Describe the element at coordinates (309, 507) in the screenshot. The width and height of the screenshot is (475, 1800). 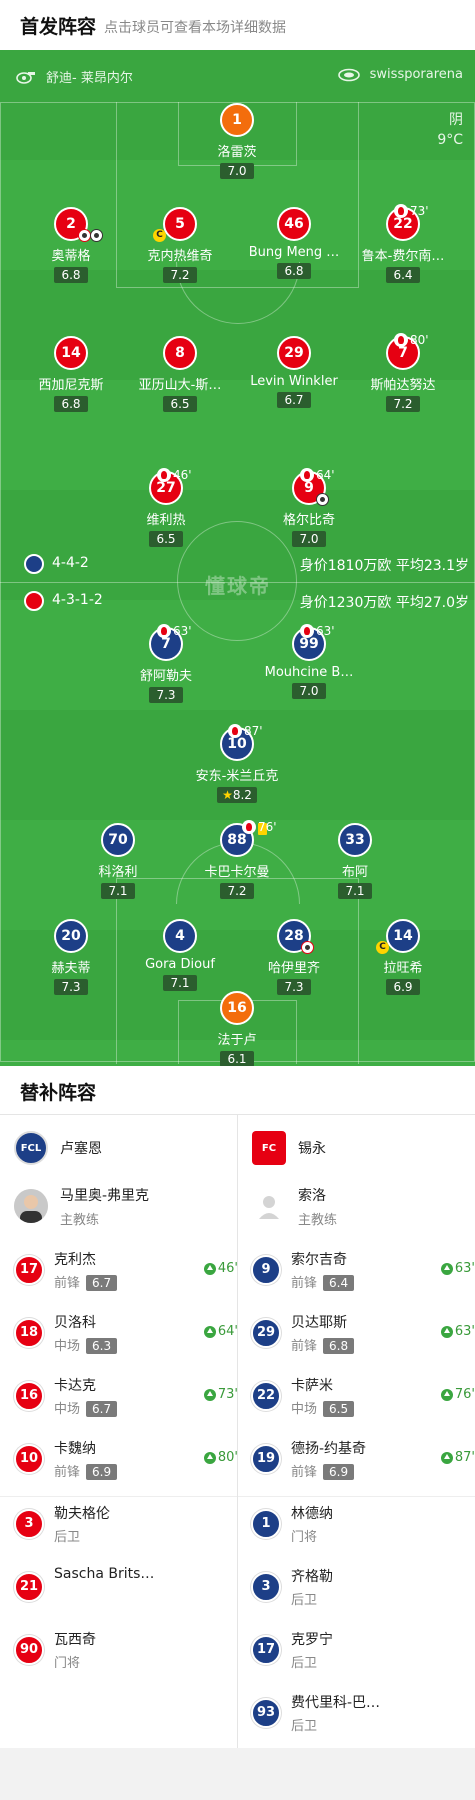
I see `home-player: 9 64' 格尔比奇 7.0` at that location.